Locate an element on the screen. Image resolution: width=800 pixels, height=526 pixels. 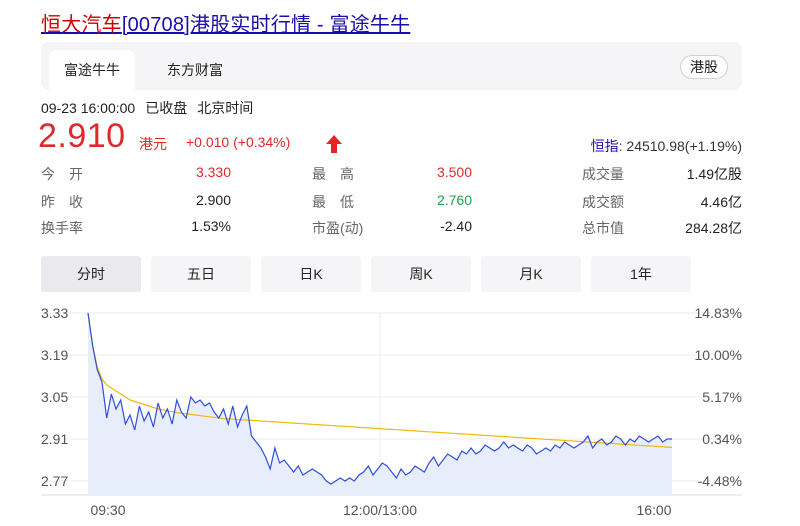
stat-label-volume: 成交量 is located at coordinates (603, 174).